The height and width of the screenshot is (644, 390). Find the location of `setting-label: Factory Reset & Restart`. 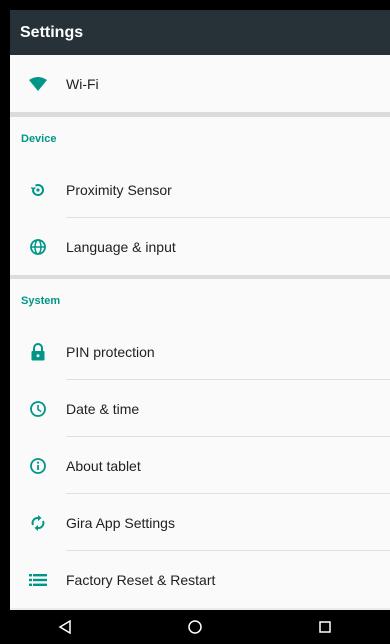

setting-label: Factory Reset & Restart is located at coordinates (141, 579).